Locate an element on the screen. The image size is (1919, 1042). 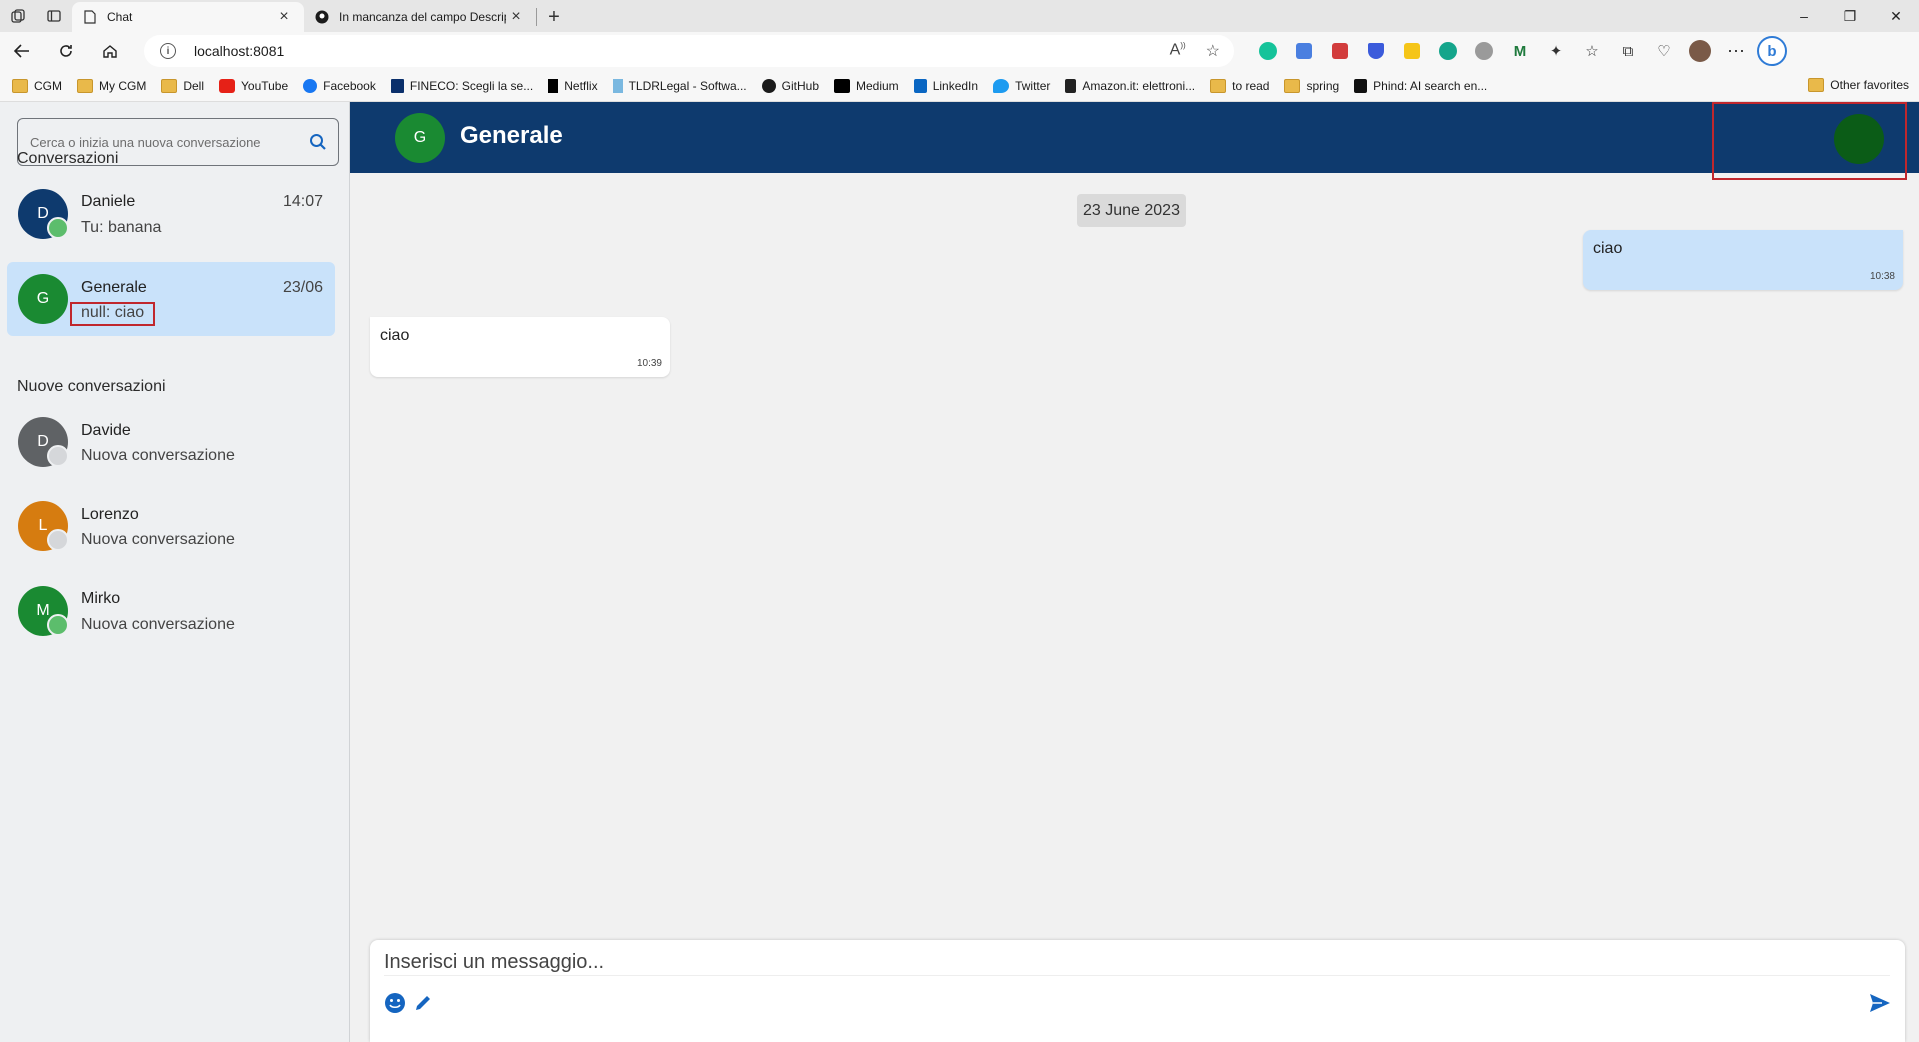
conversation-item-selected: G Generale null: ciao 23/06 is located at coordinates (171, 299).